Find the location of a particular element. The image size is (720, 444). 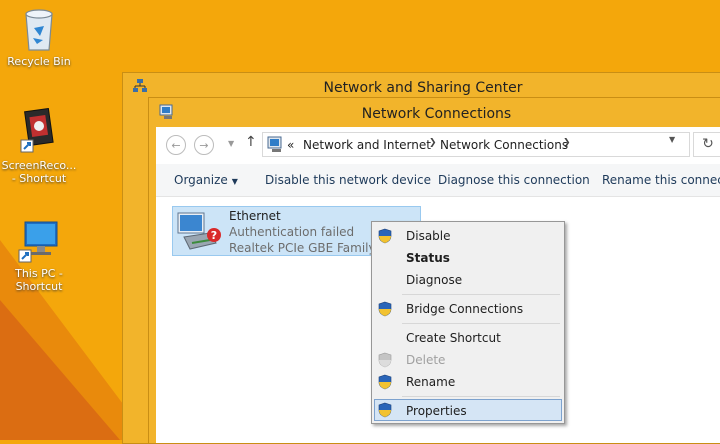

menu-item-bridge-connections: Bridge Connections is located at coordinates (468, 309).